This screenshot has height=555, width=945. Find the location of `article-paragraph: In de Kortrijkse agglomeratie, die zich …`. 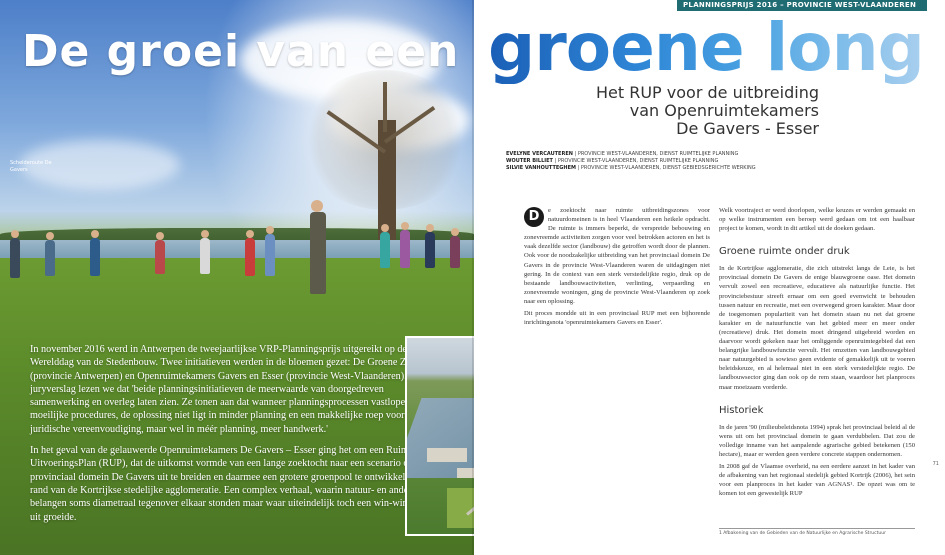

article-paragraph: In de Kortrijkse agglomeratie, die zich … is located at coordinates (817, 328).